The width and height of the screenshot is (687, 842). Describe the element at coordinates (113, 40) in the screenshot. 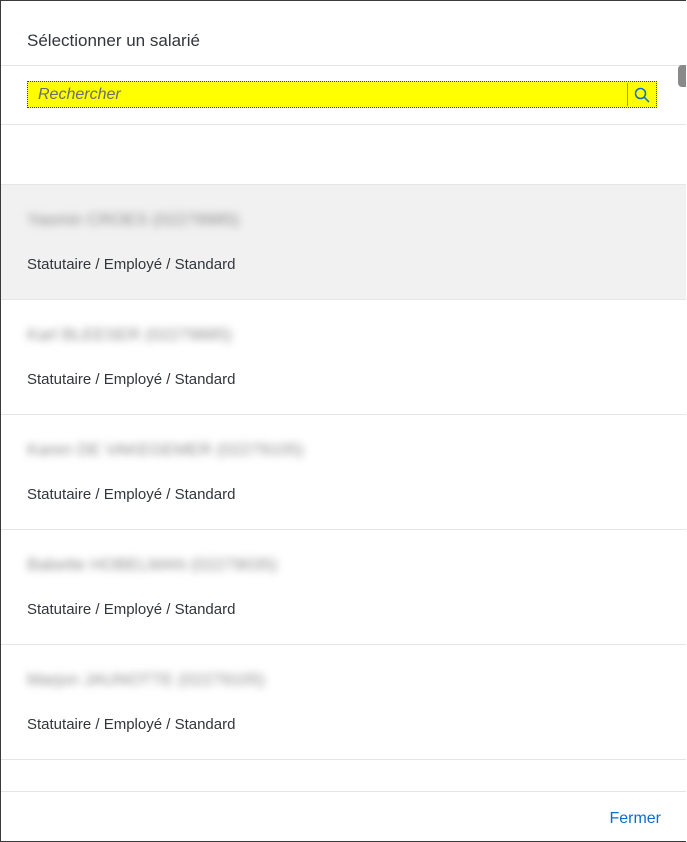

I see `dialog-title: Sélectionner un salarié` at that location.